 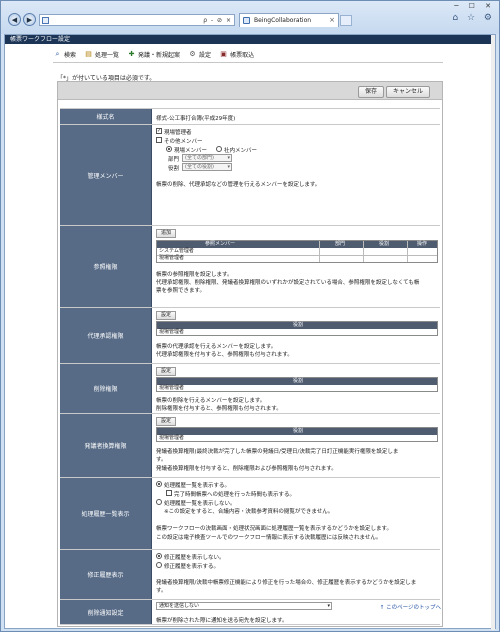 I want to click on delete-notify-label: 削除通知設定, so click(x=106, y=612).